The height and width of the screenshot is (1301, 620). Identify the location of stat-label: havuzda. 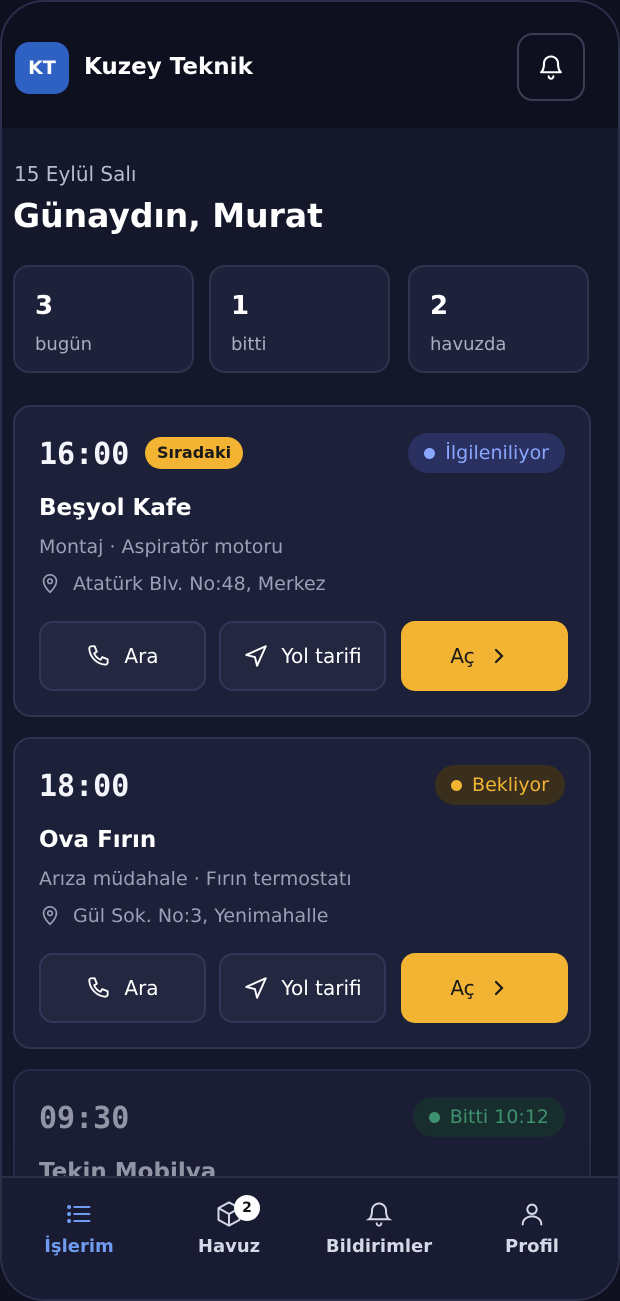
(468, 344).